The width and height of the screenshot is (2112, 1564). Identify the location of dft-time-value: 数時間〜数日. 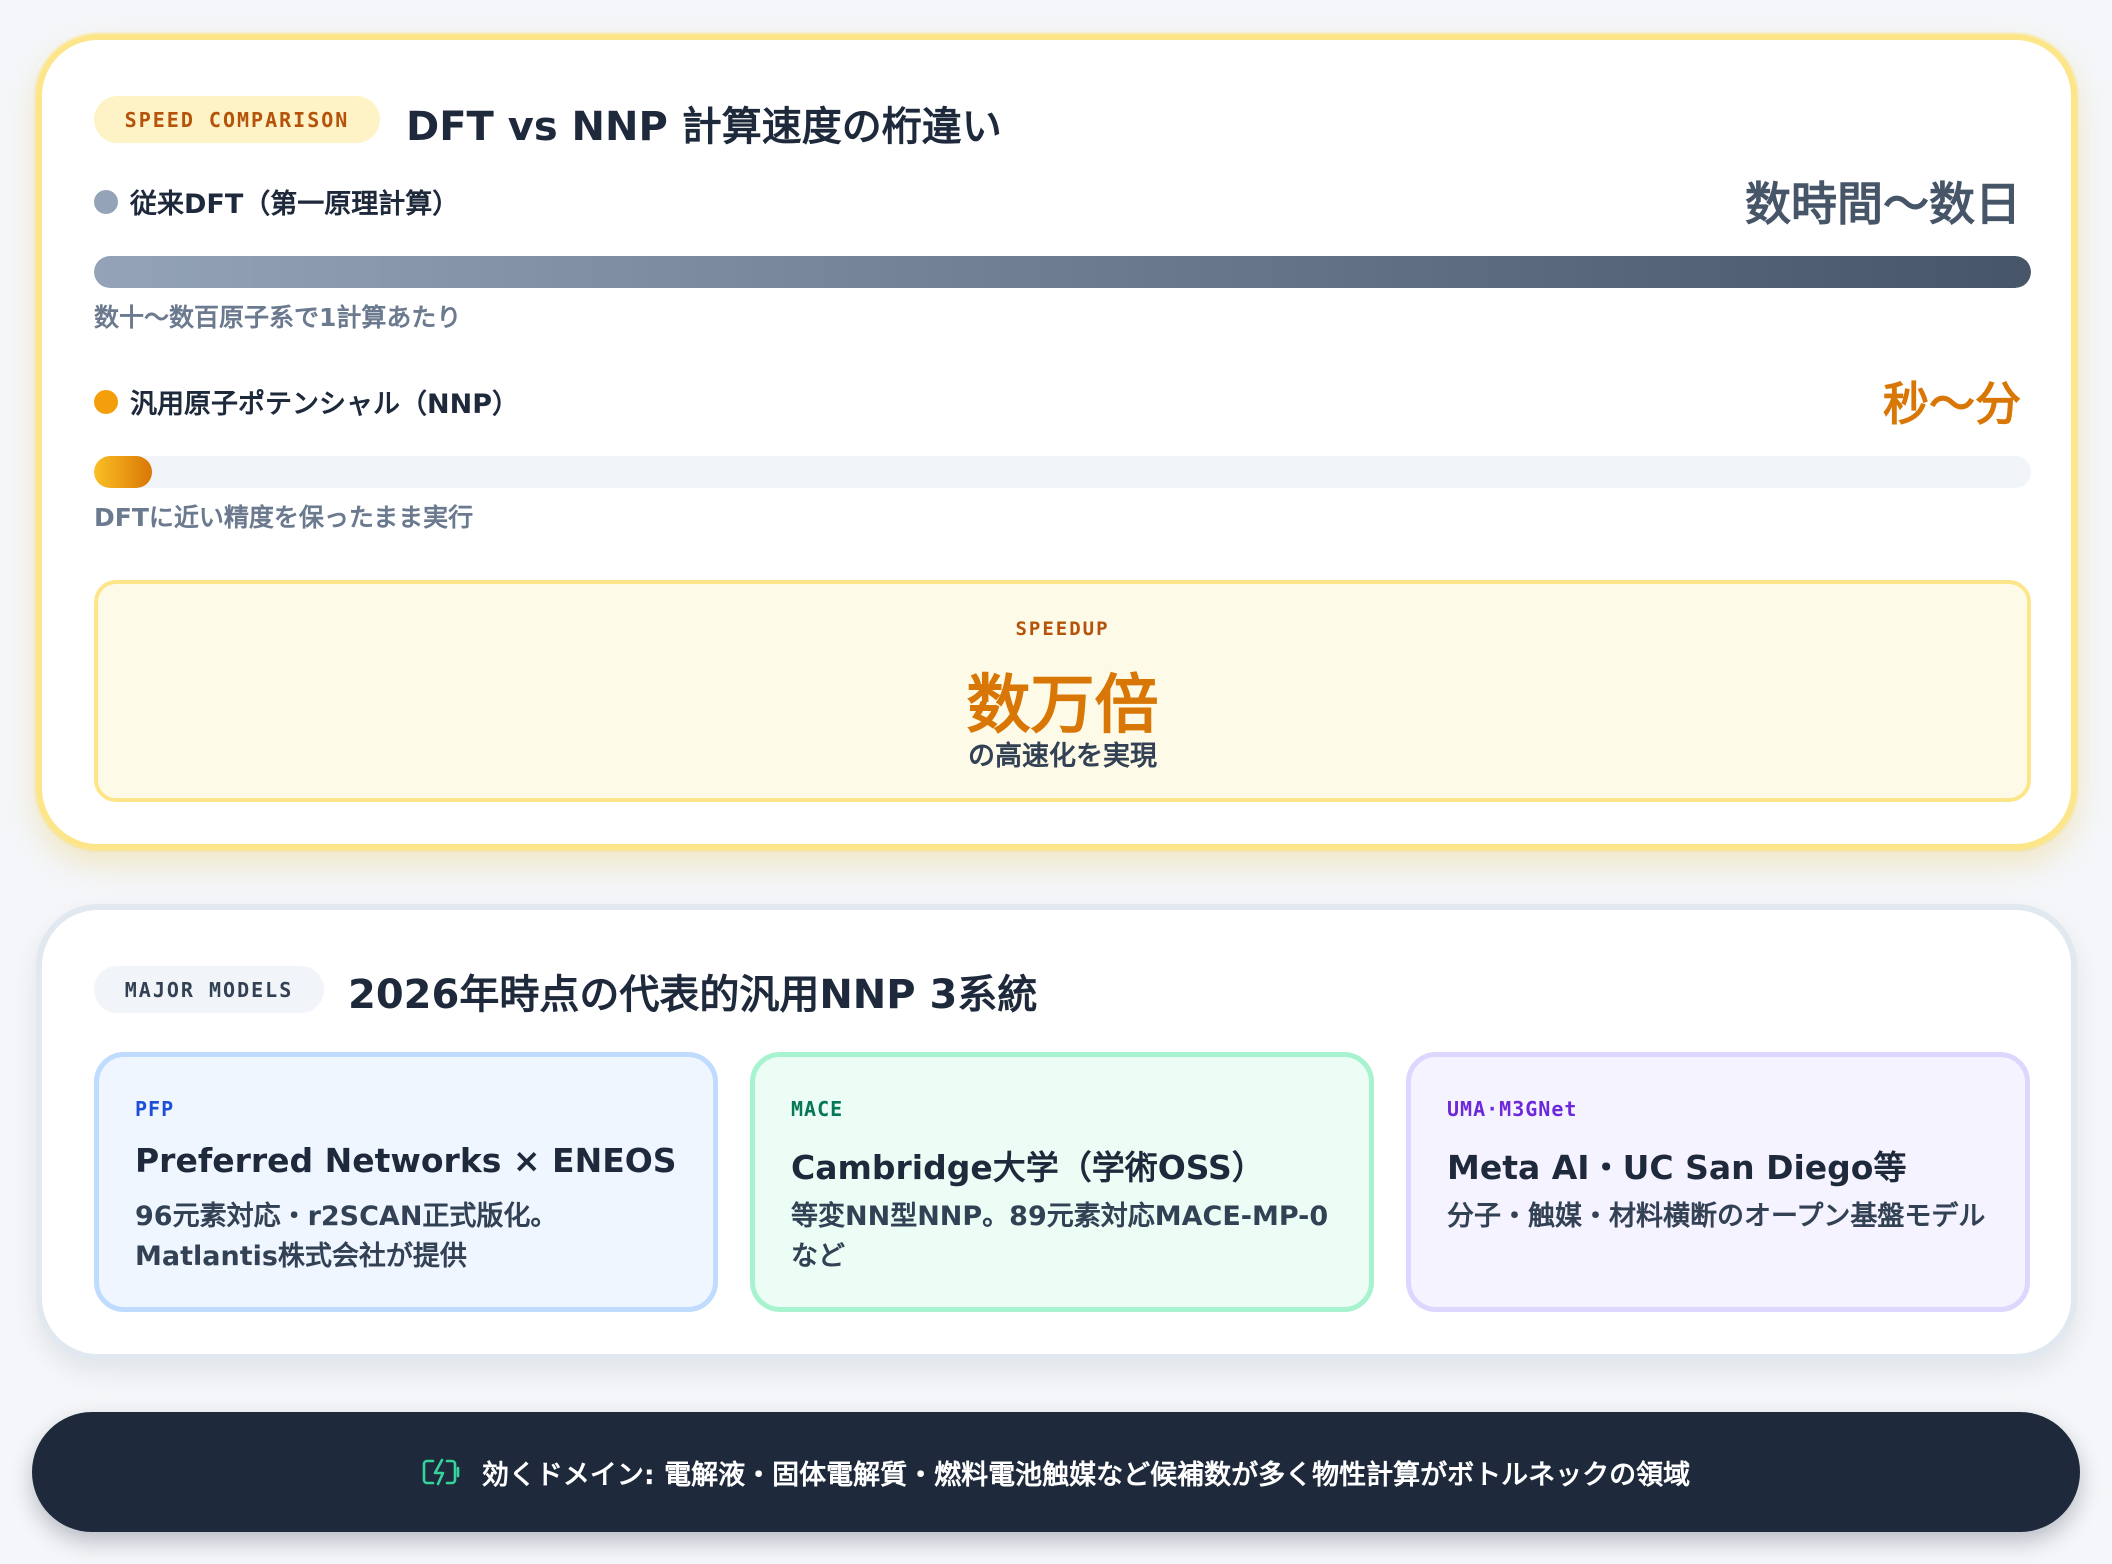
(1883, 204).